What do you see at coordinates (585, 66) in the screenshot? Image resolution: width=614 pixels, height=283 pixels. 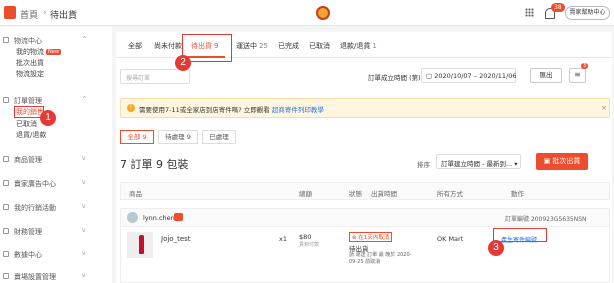 I see `export-list-badge: 3` at bounding box center [585, 66].